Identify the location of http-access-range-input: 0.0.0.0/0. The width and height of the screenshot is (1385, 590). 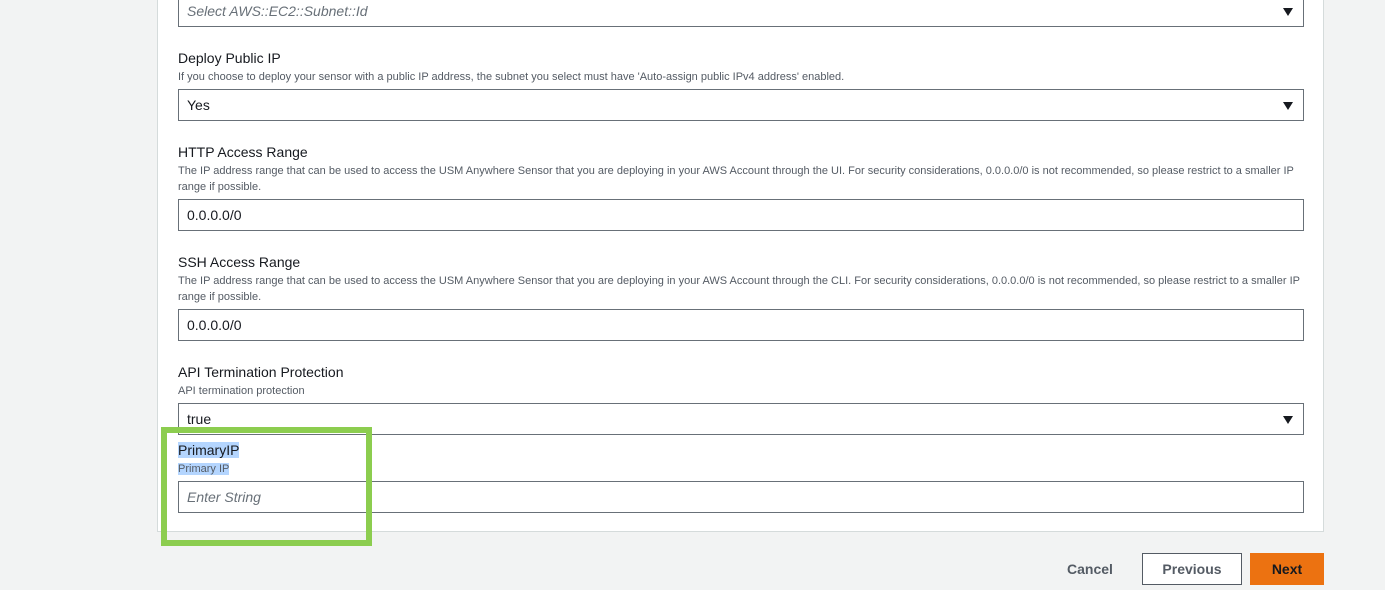
(741, 215).